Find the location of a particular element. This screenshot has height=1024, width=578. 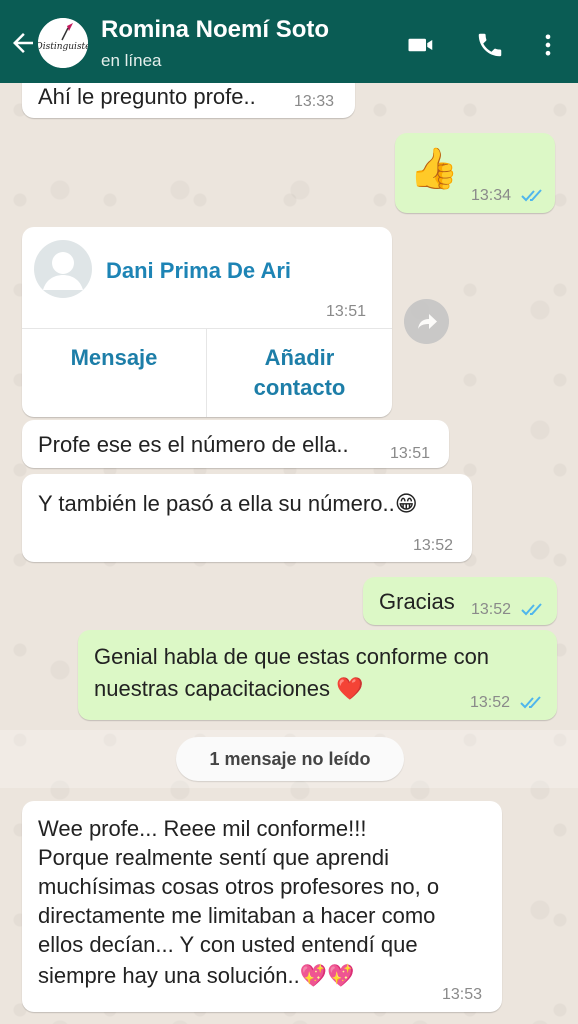

presence-status: en línea is located at coordinates (131, 60).